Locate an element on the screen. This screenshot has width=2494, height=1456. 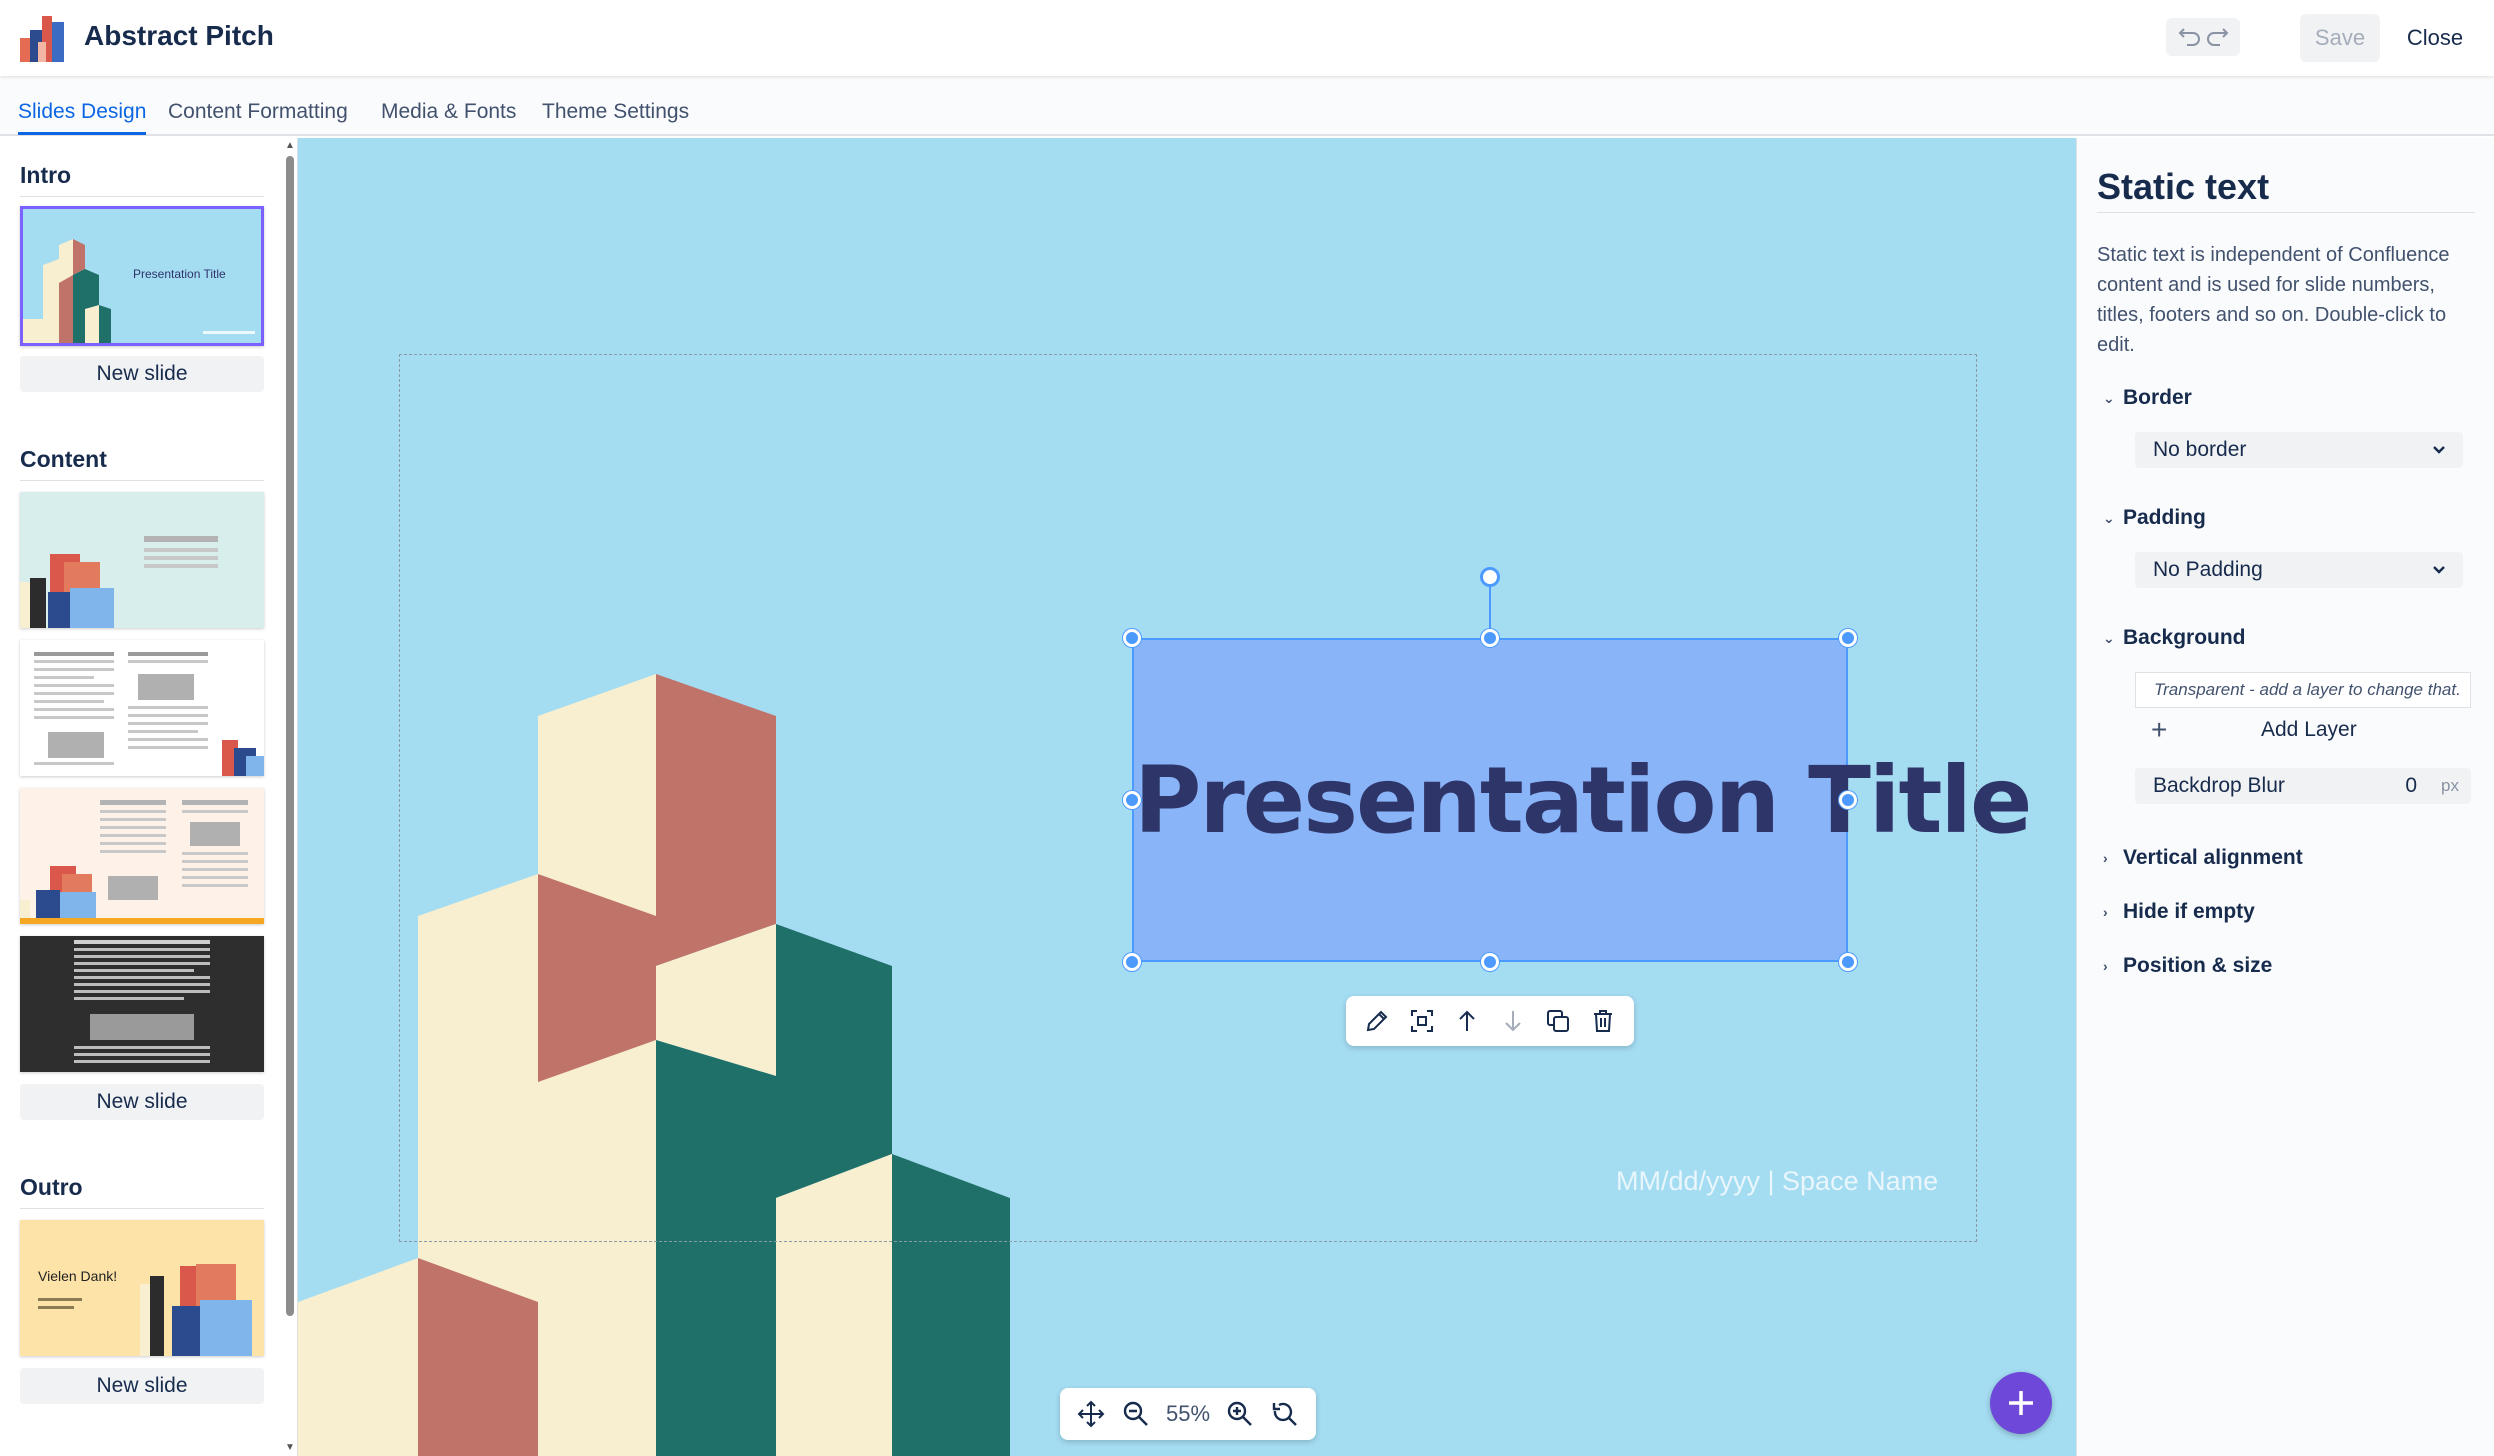
section-vertical-alignment-label: Vertical alignment is located at coordinates (2213, 857).